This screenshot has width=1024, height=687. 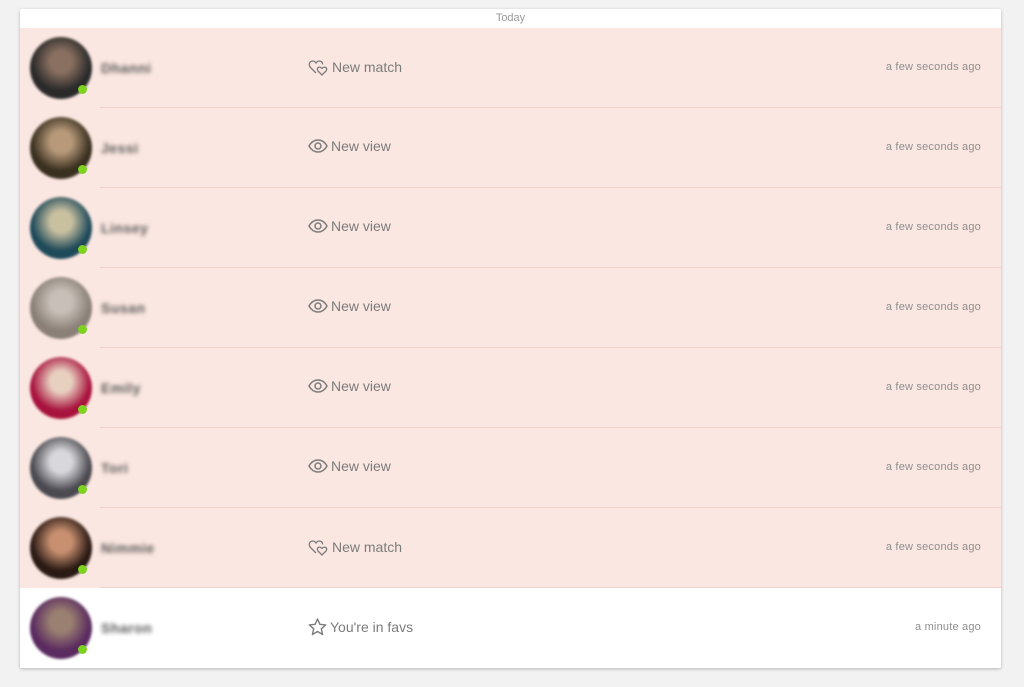 I want to click on star-icon, so click(x=317, y=627).